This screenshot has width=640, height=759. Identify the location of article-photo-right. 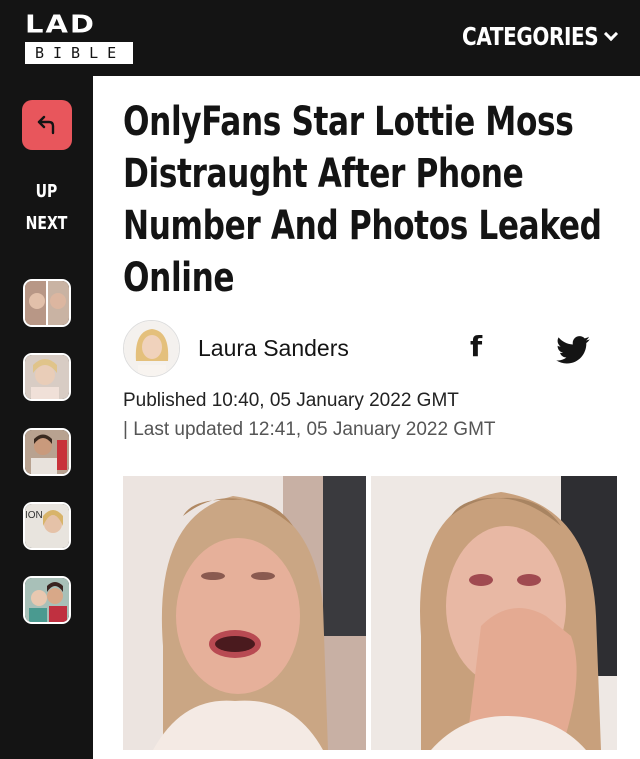
(494, 613).